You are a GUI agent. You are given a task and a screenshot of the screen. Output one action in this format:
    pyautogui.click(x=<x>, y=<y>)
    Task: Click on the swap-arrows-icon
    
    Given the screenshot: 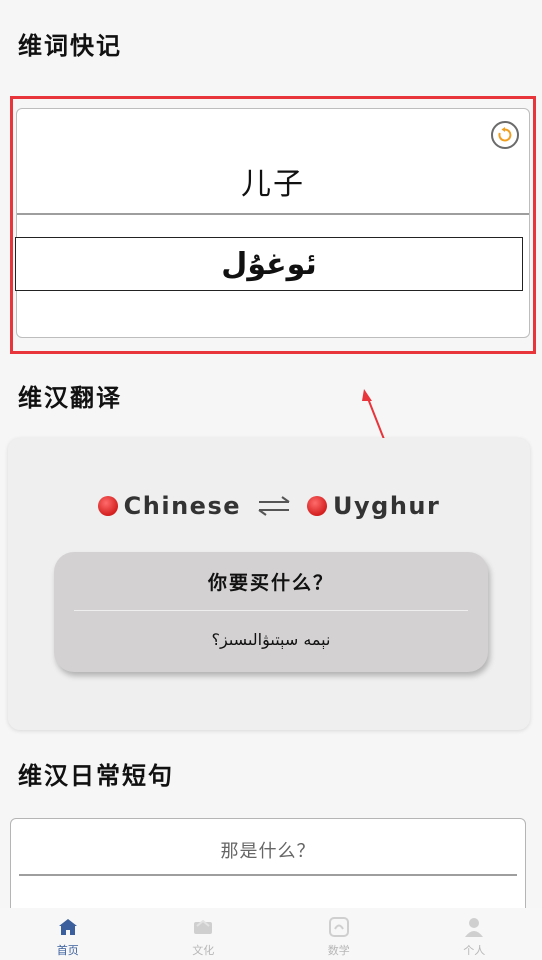 What is the action you would take?
    pyautogui.click(x=274, y=506)
    